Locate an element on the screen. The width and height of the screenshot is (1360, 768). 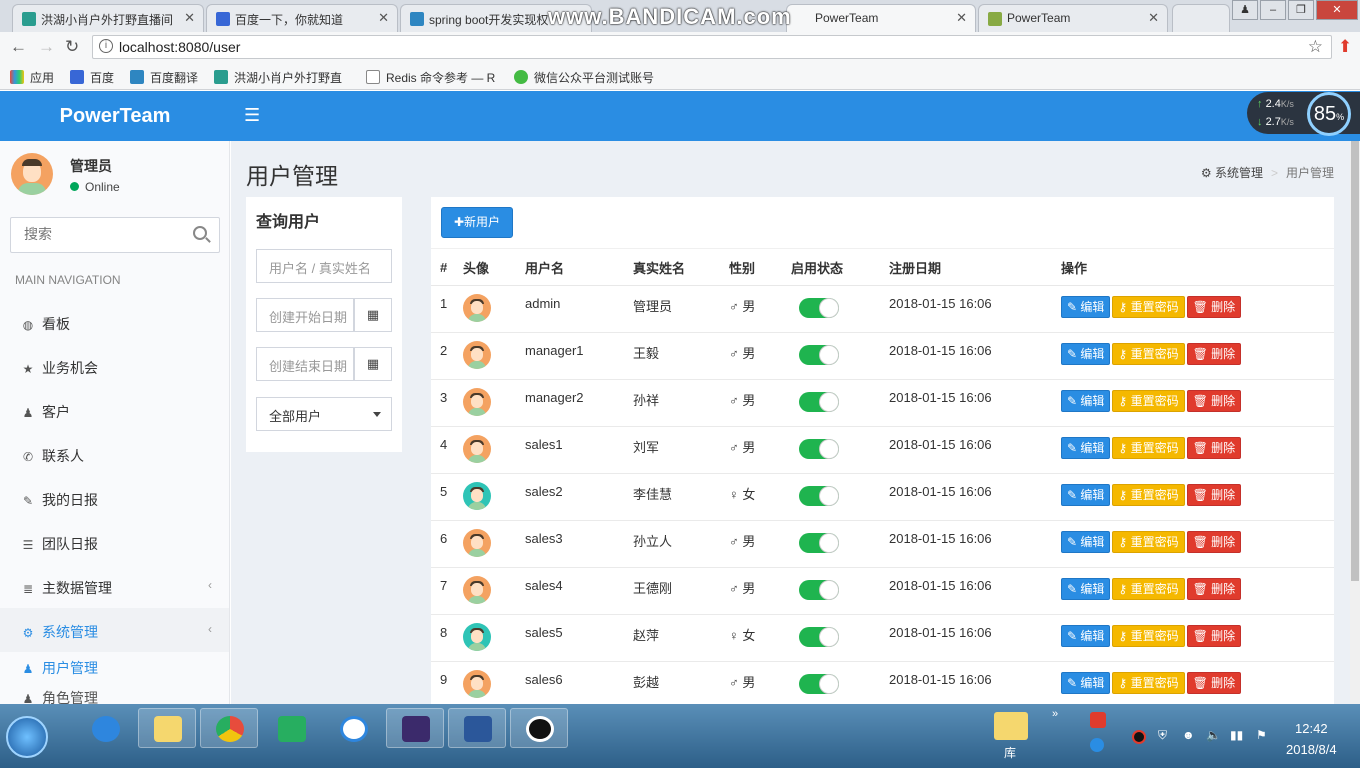
network-icon: ▮▮ is located at coordinates (1236, 735).